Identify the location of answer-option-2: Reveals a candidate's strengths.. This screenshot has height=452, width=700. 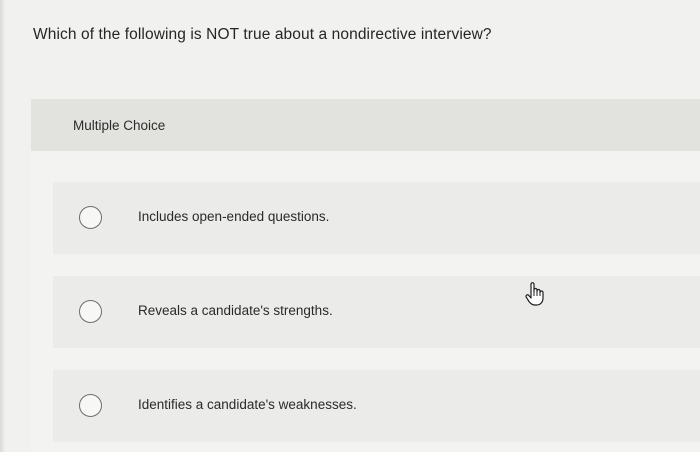
(376, 312).